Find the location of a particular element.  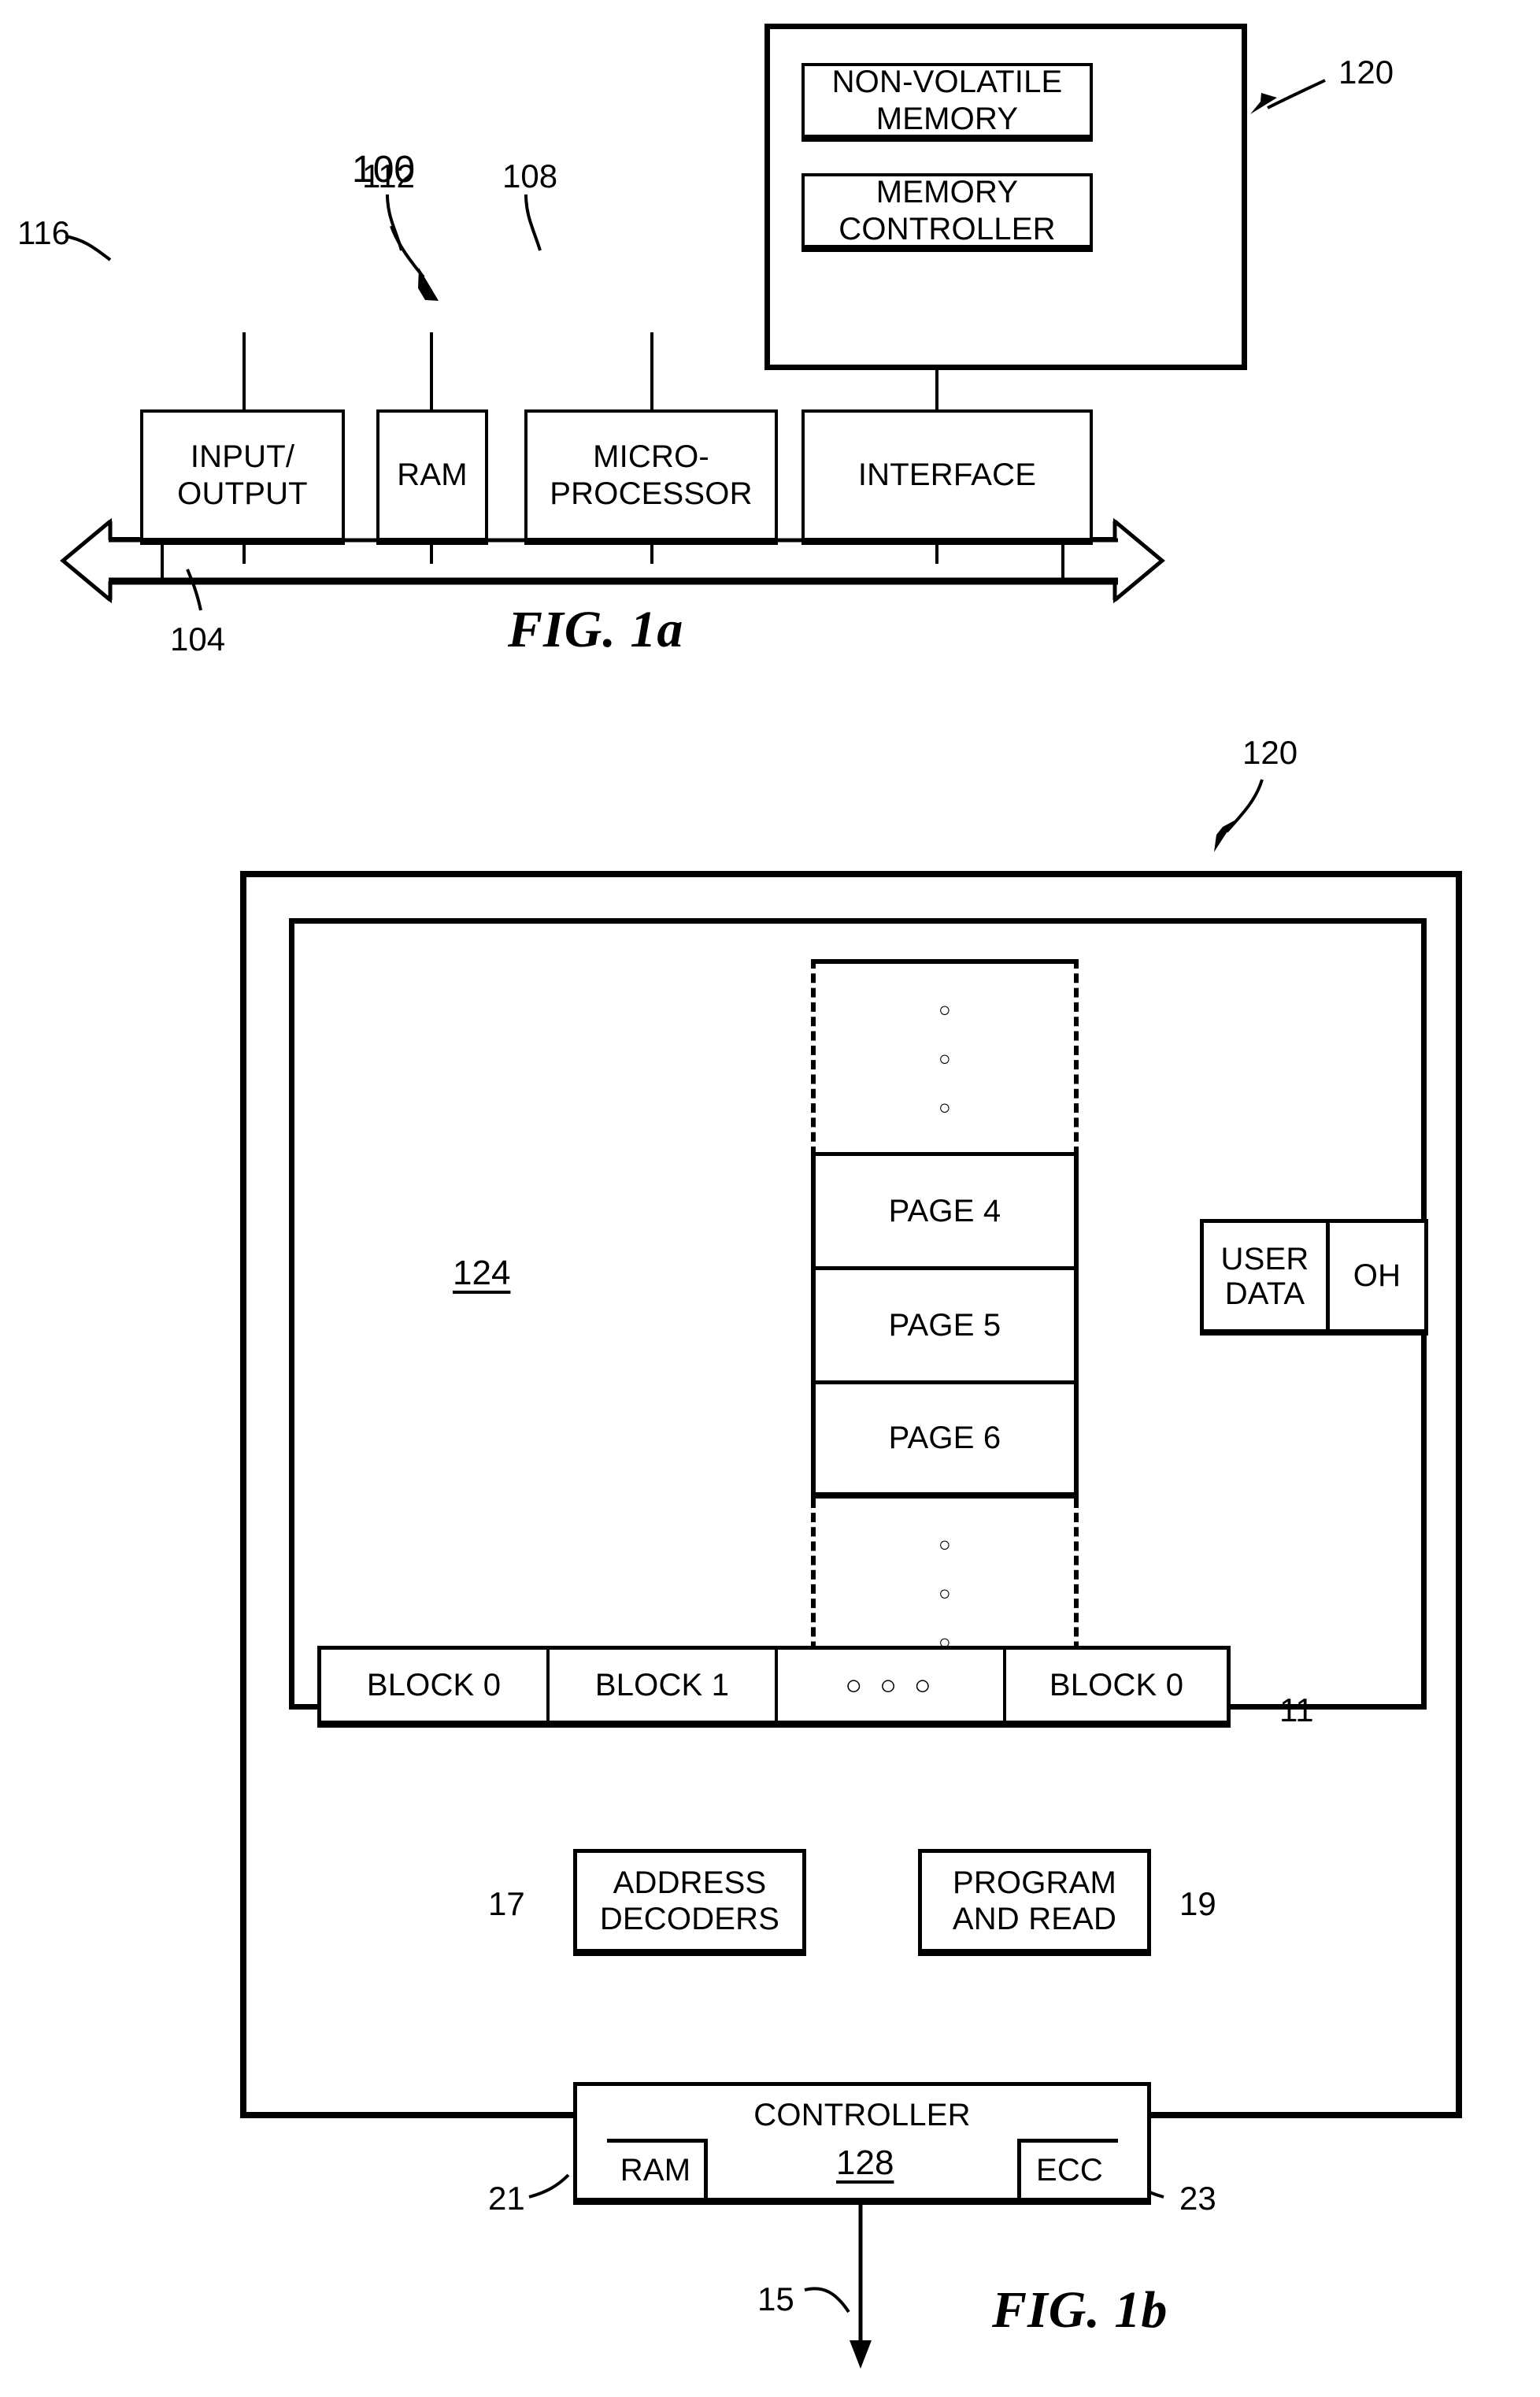

memory-controller-box: MEMORY CONTROLLER is located at coordinates (947, 212).